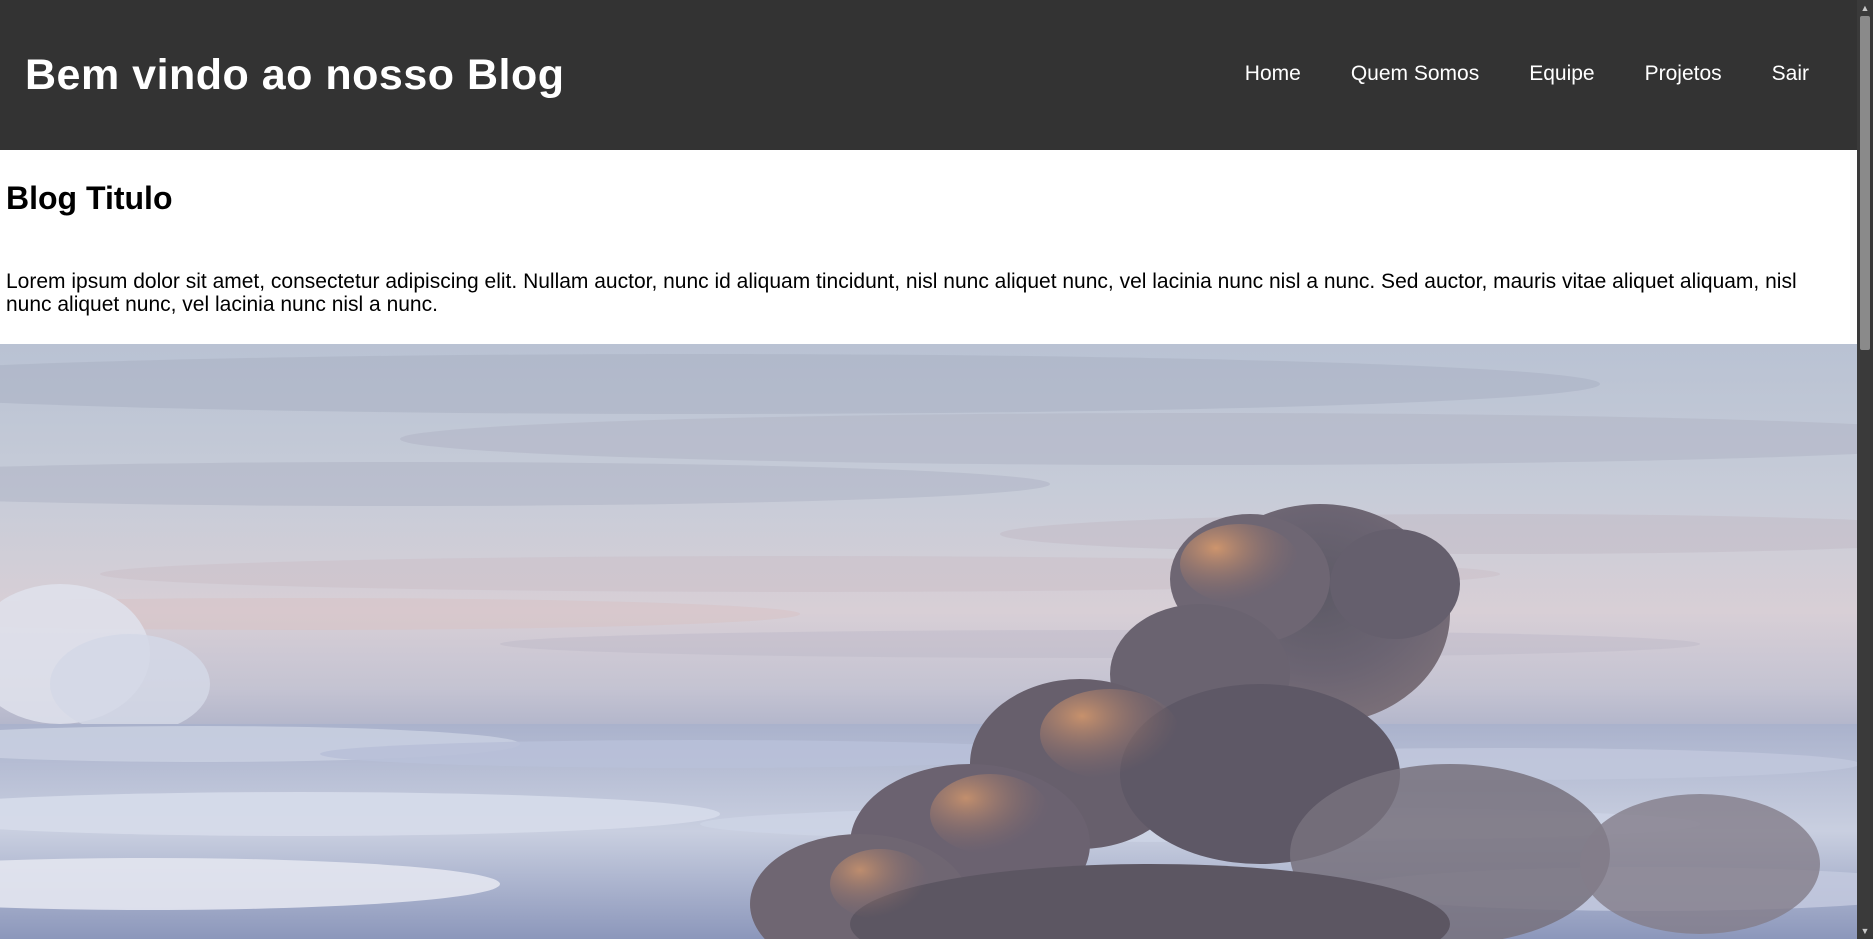 Image resolution: width=1873 pixels, height=939 pixels. I want to click on main-nav: Home Quem Somos Equipe Projetos Sair, so click(1502, 74).